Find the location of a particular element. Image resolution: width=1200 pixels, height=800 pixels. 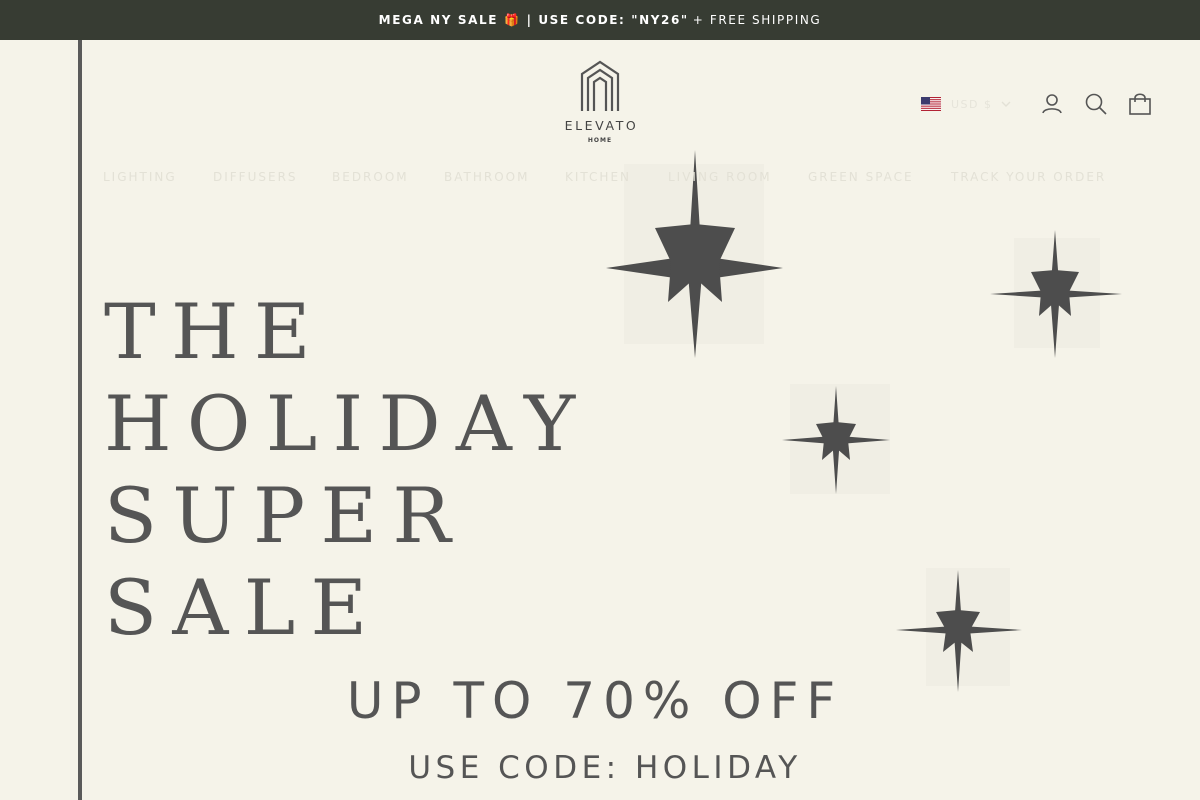

nav-item-lighting: LIGHTING is located at coordinates (140, 177).